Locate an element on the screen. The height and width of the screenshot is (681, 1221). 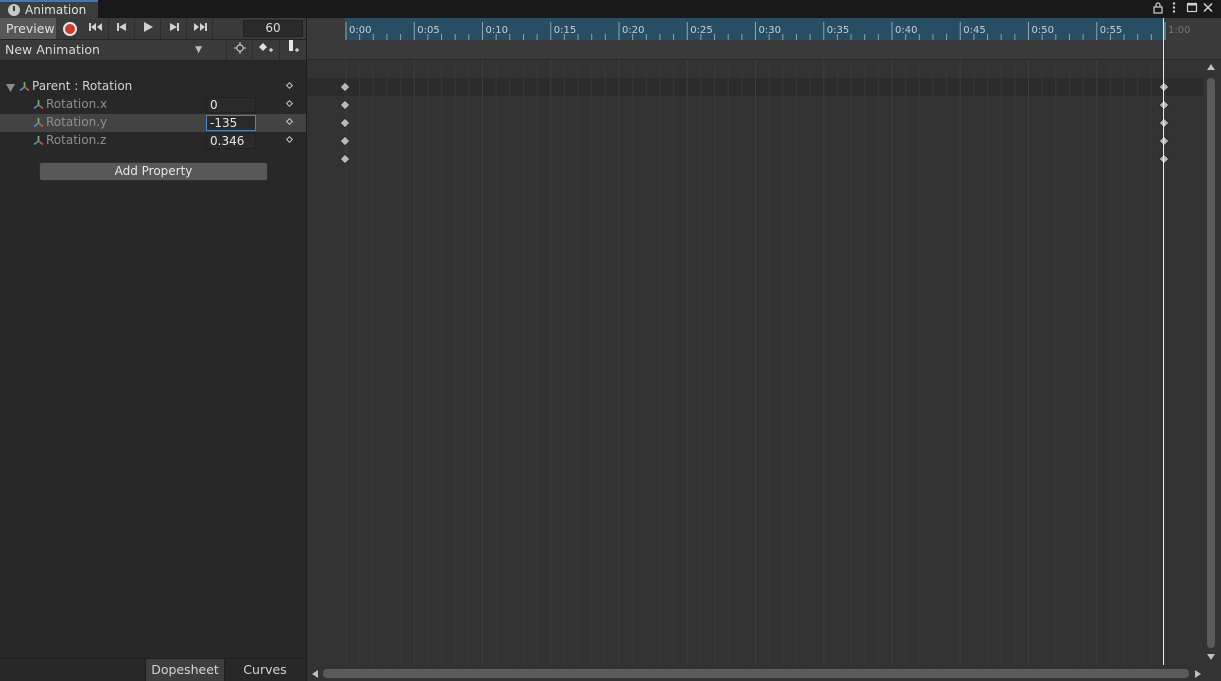
vertical-scrollbar is located at coordinates (1212, 362).